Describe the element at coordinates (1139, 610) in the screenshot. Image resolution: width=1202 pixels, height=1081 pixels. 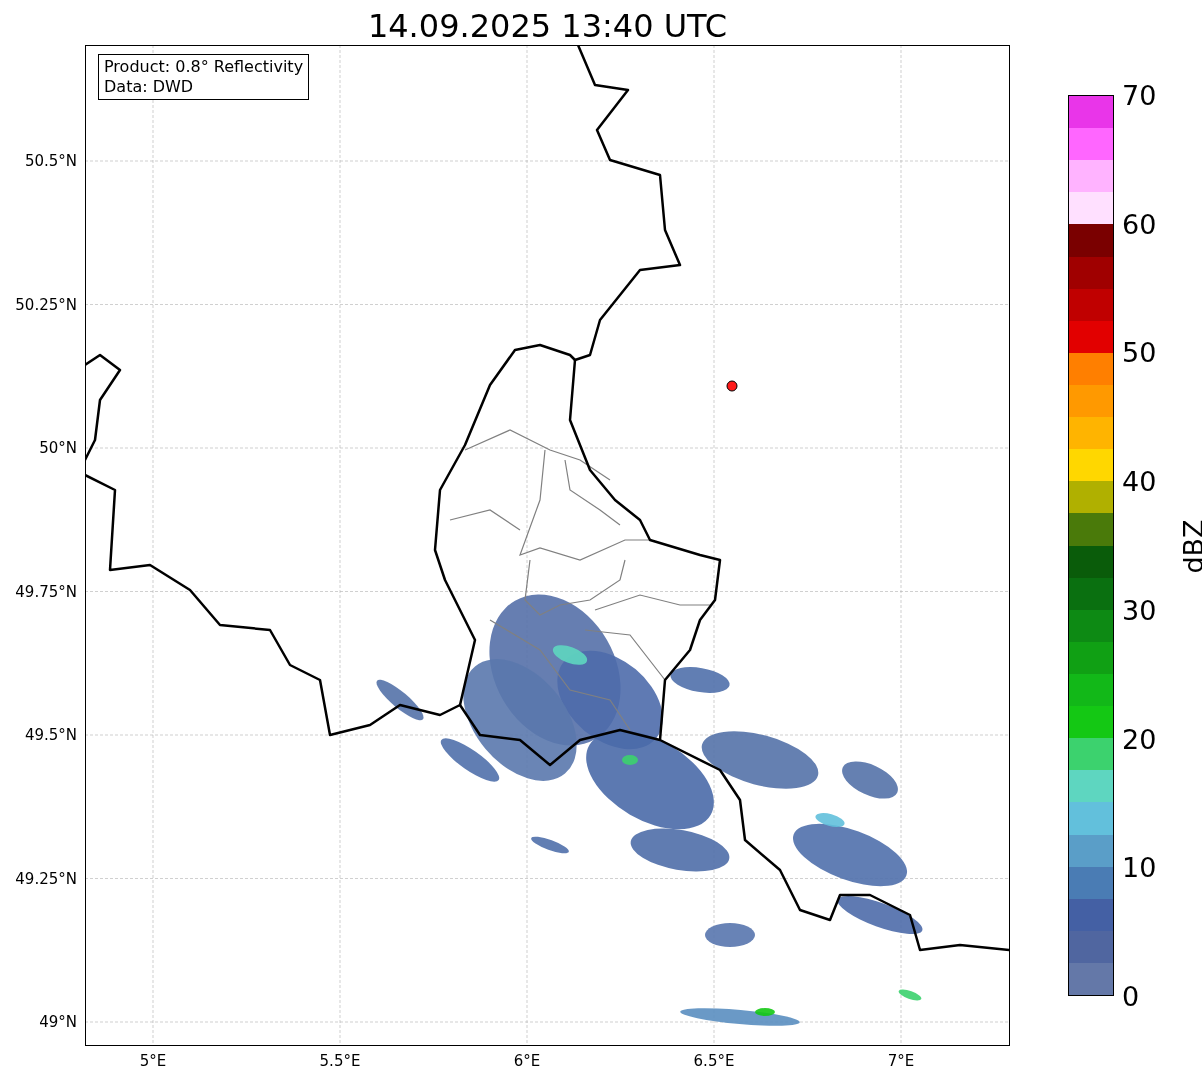
I see `colorbar-tick-label: 30` at that location.